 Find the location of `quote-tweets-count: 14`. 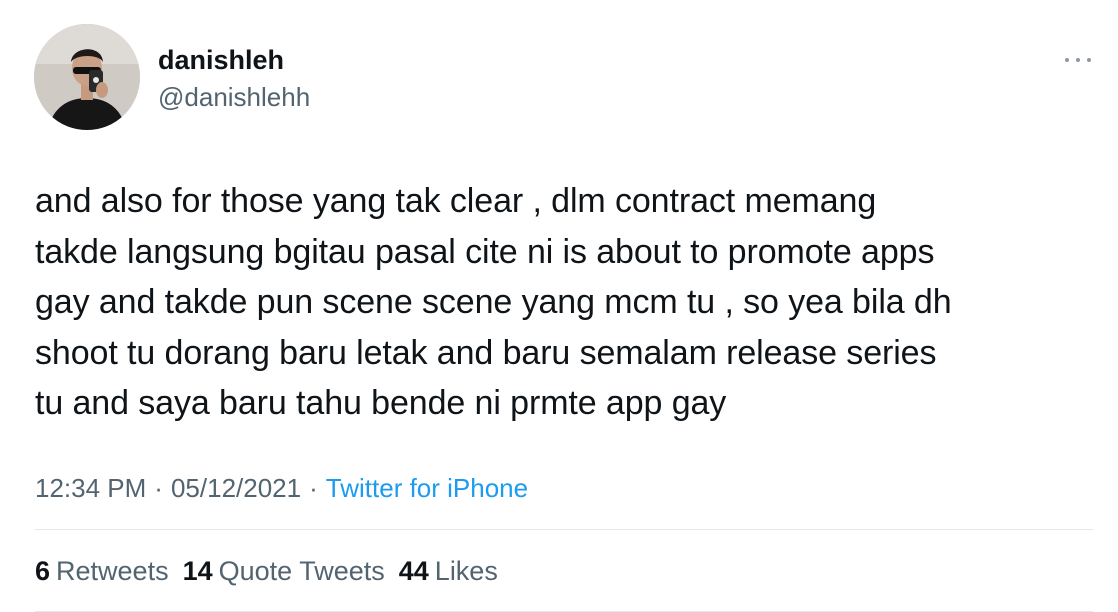

quote-tweets-count: 14 is located at coordinates (197, 571).